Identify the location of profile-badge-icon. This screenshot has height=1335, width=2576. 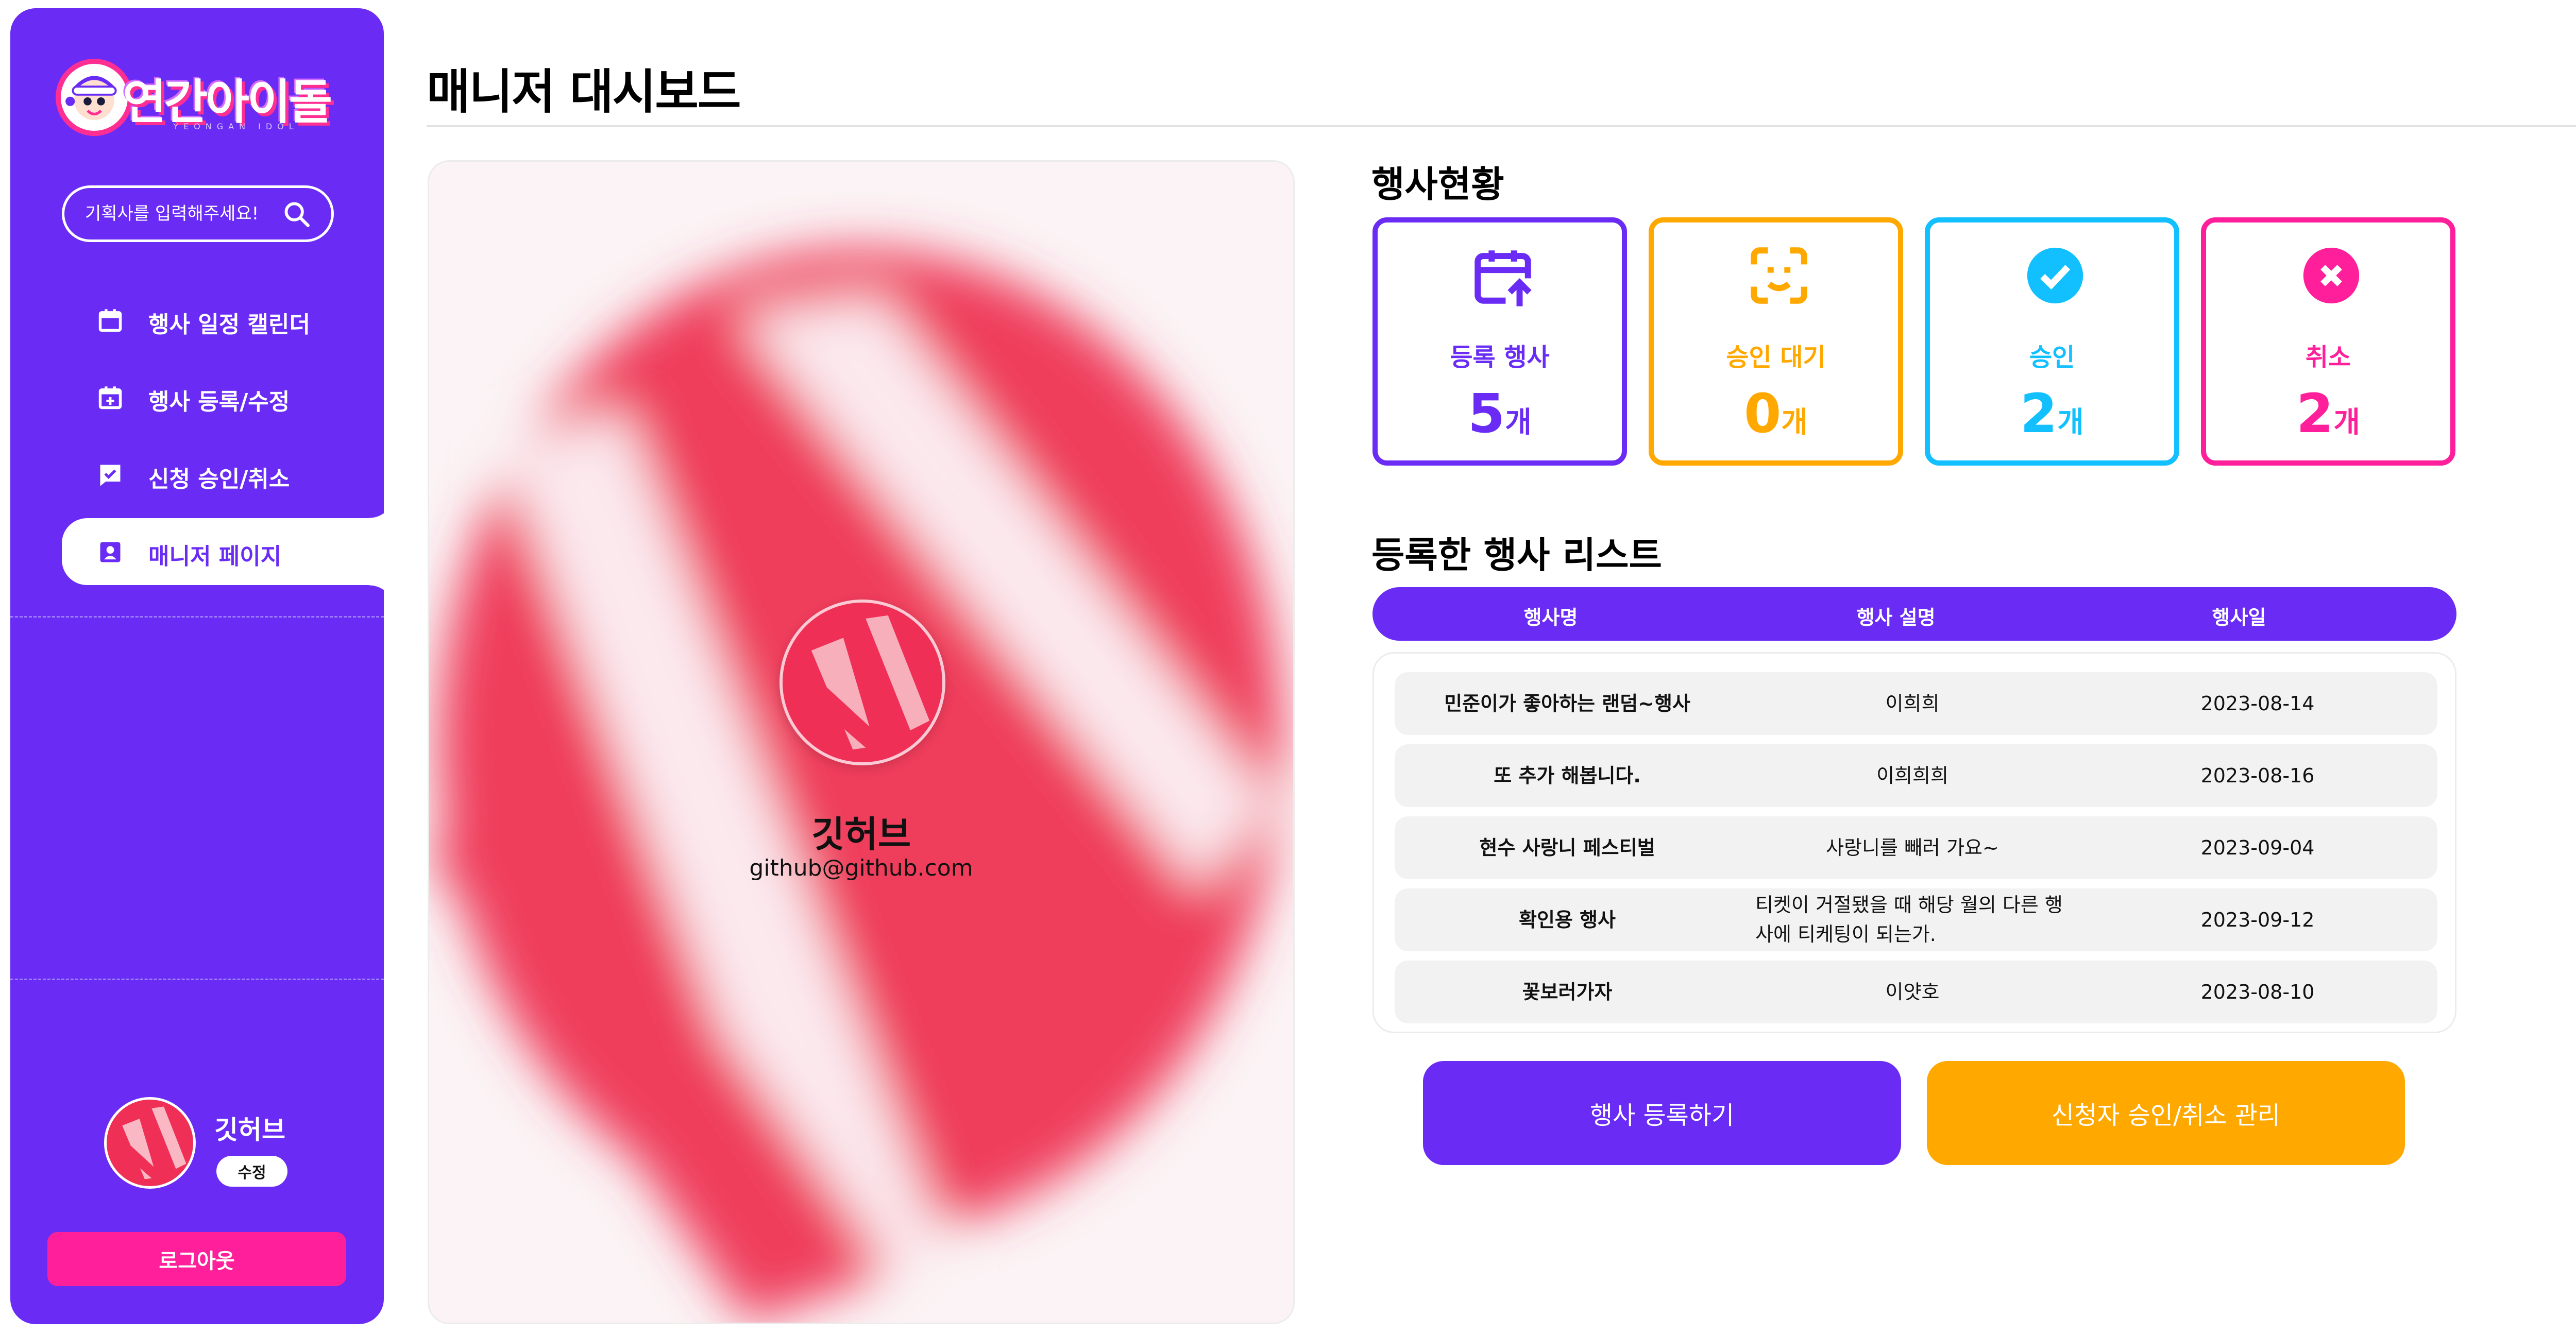
(111, 552).